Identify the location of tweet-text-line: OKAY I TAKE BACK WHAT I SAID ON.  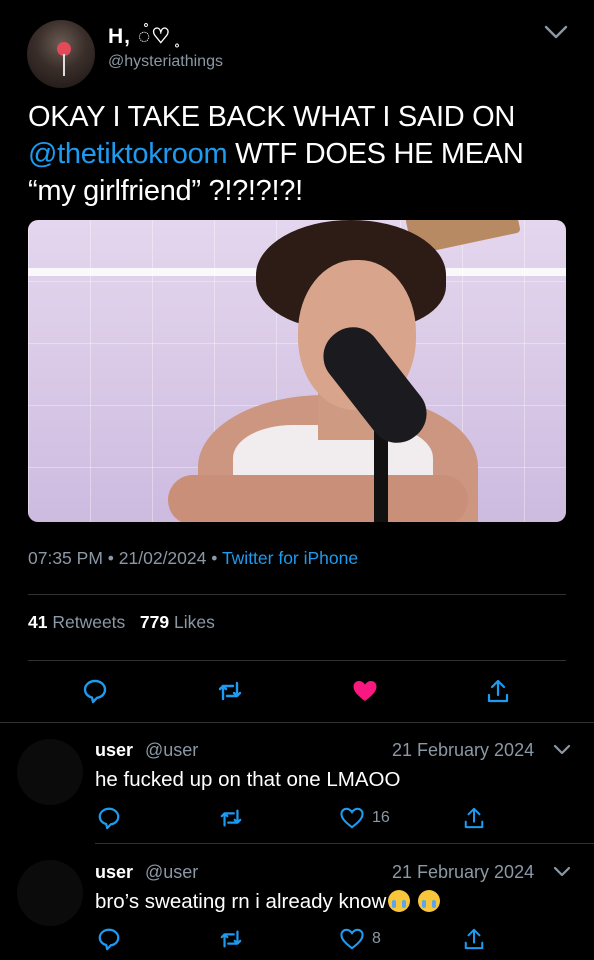
(272, 117).